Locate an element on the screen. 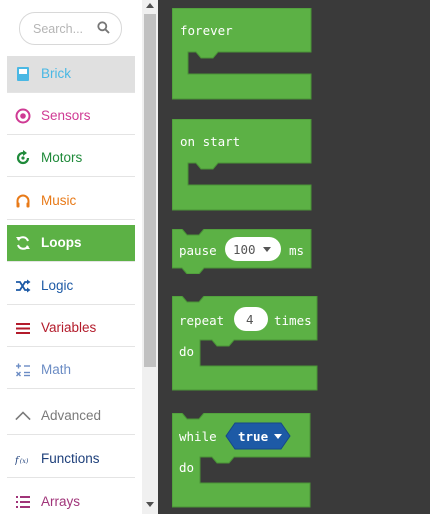  forever-label: forever is located at coordinates (206, 30).